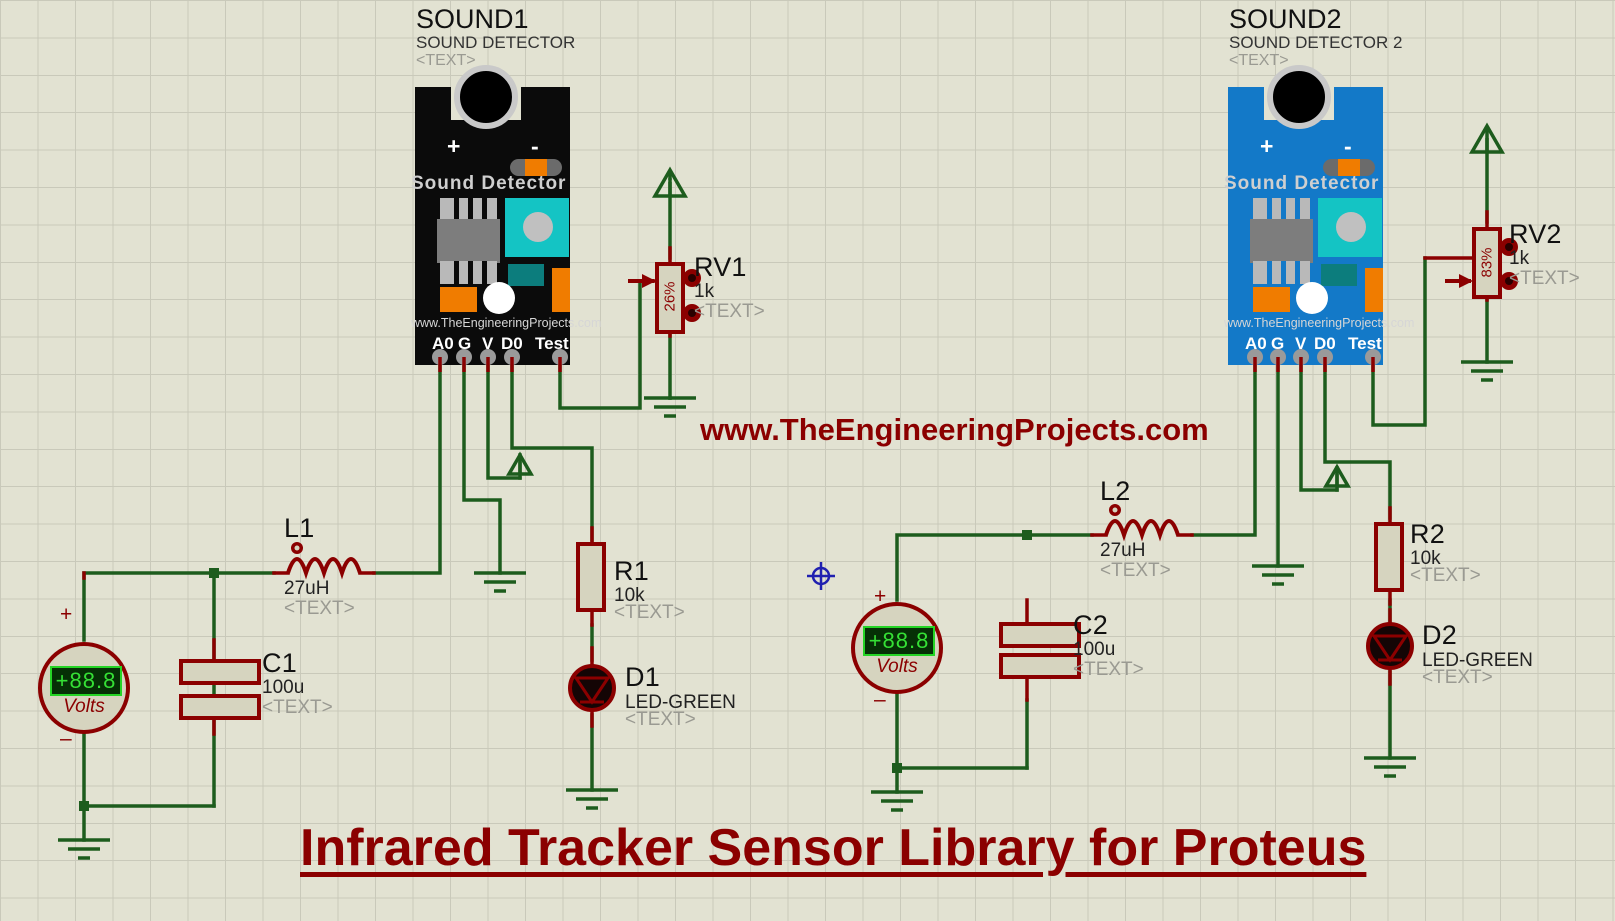 The width and height of the screenshot is (1615, 921). What do you see at coordinates (84, 706) in the screenshot?
I see `voltmeter-1-unit: Volts` at bounding box center [84, 706].